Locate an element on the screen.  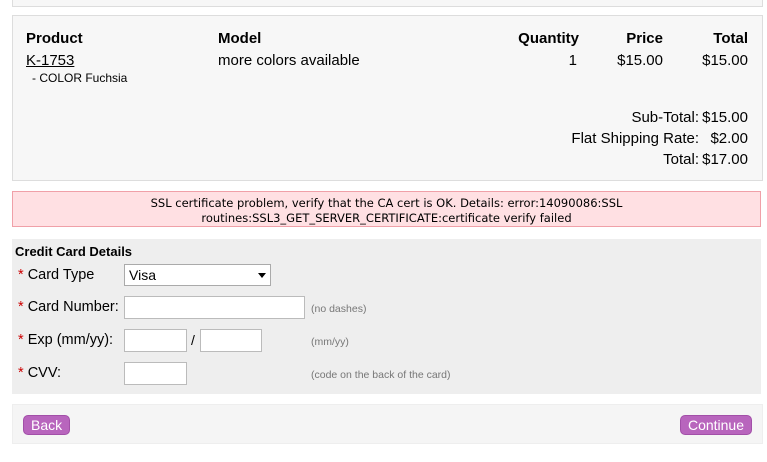
card-type-value: Visa is located at coordinates (142, 275).